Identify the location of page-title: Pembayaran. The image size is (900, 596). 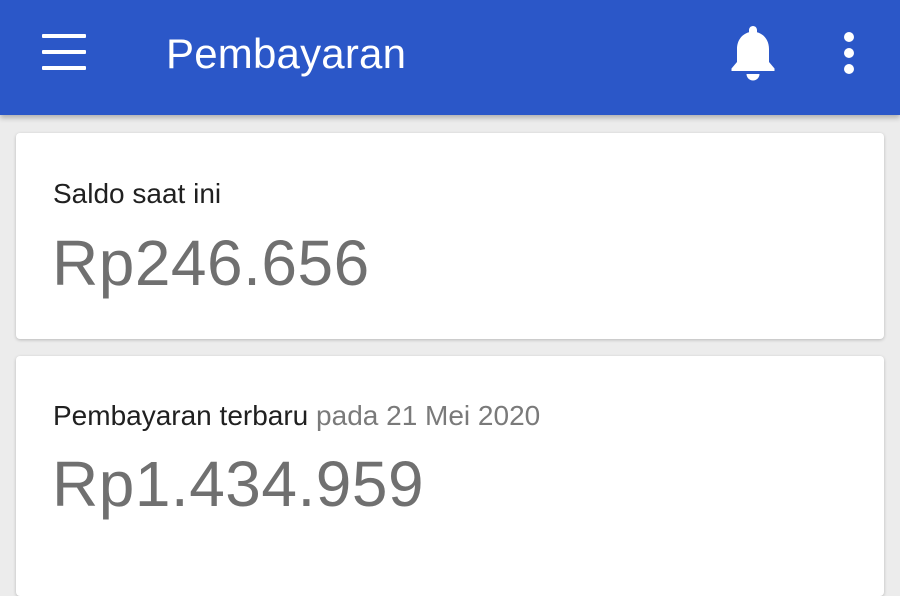
(286, 53).